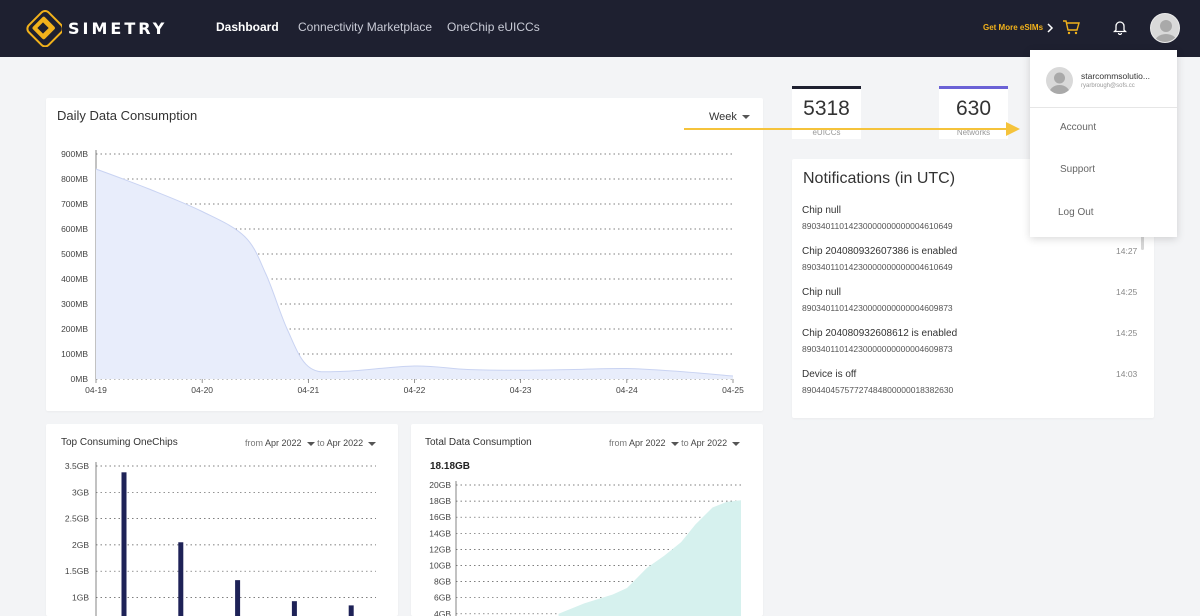 The width and height of the screenshot is (1200, 616). Describe the element at coordinates (1076, 212) in the screenshot. I see `menu-item-log-out: Log Out` at that location.